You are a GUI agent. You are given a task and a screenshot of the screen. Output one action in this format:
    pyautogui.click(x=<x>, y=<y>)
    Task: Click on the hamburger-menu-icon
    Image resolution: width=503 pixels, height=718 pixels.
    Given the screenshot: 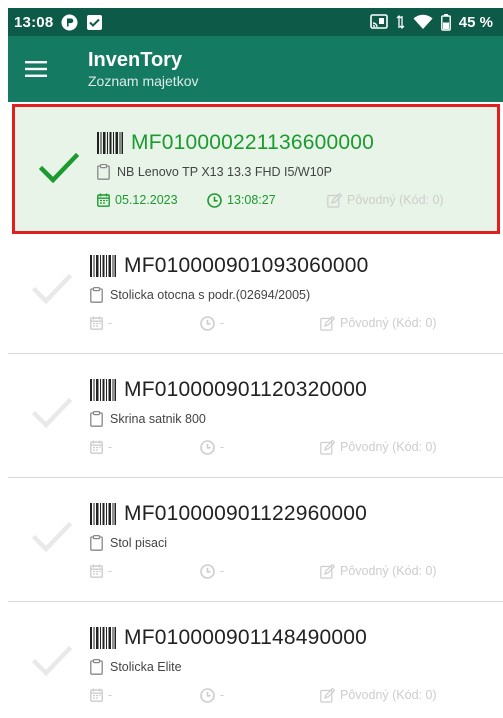 What is the action you would take?
    pyautogui.click(x=36, y=69)
    